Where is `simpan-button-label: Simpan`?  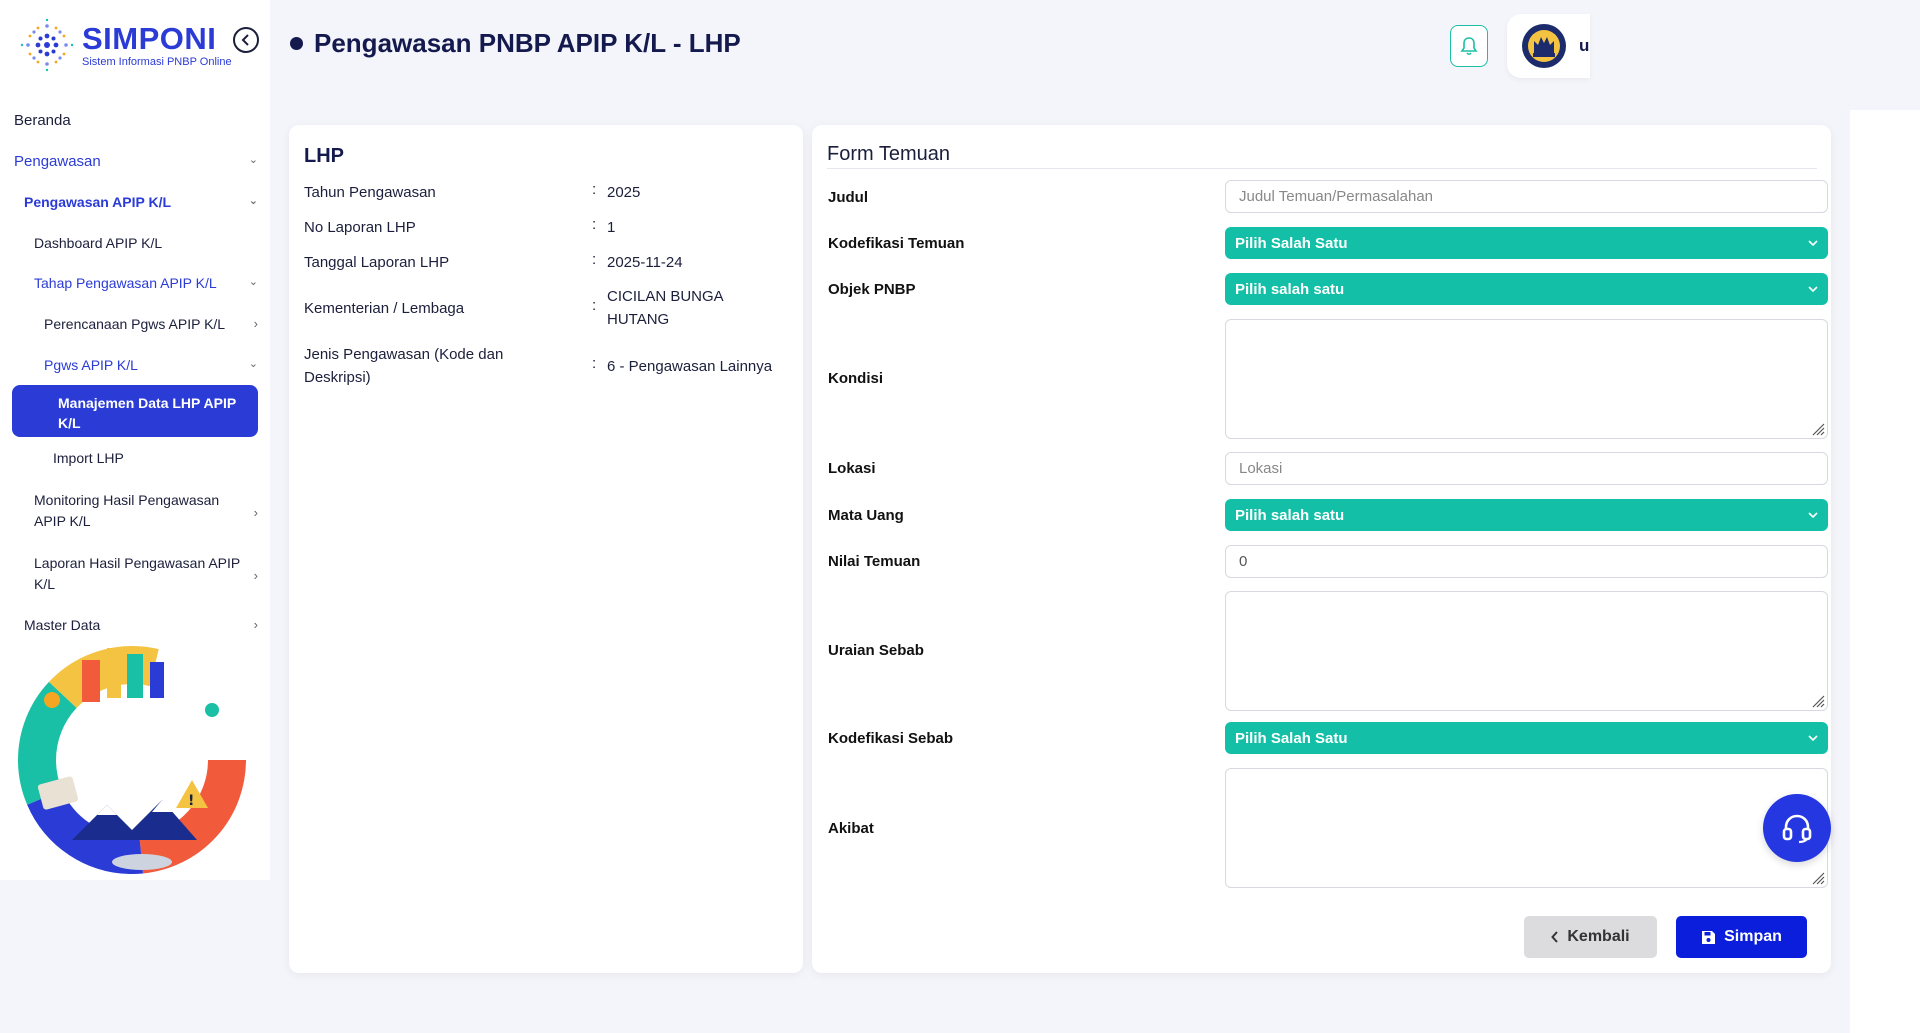 simpan-button-label: Simpan is located at coordinates (1753, 936).